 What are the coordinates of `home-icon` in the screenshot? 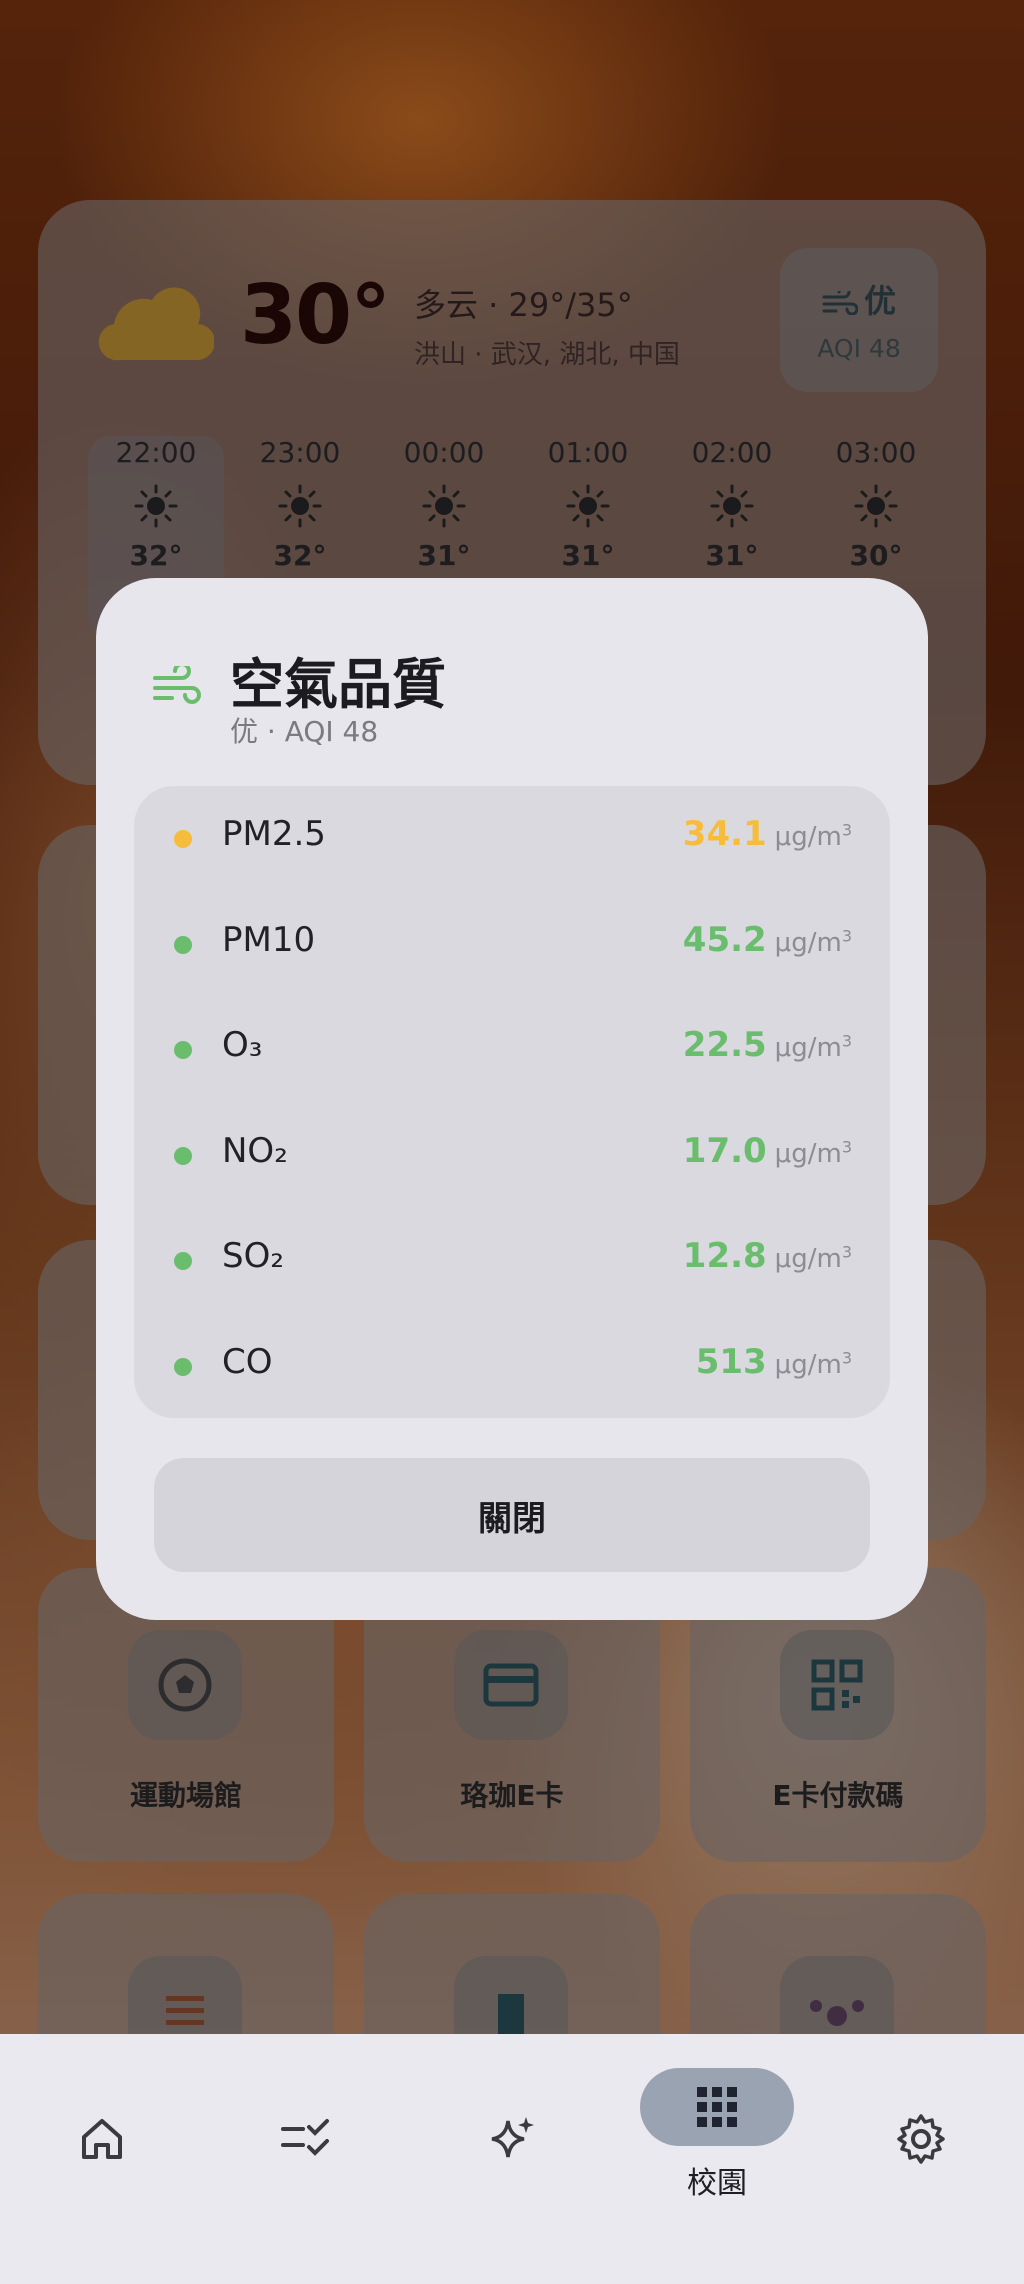 It's located at (102, 2139).